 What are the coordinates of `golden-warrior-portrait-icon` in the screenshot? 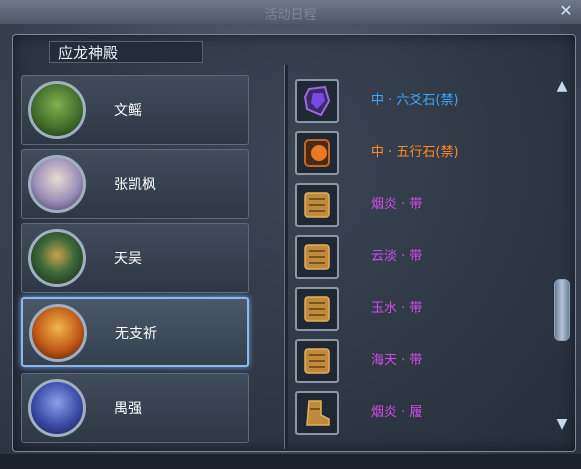 It's located at (58, 333).